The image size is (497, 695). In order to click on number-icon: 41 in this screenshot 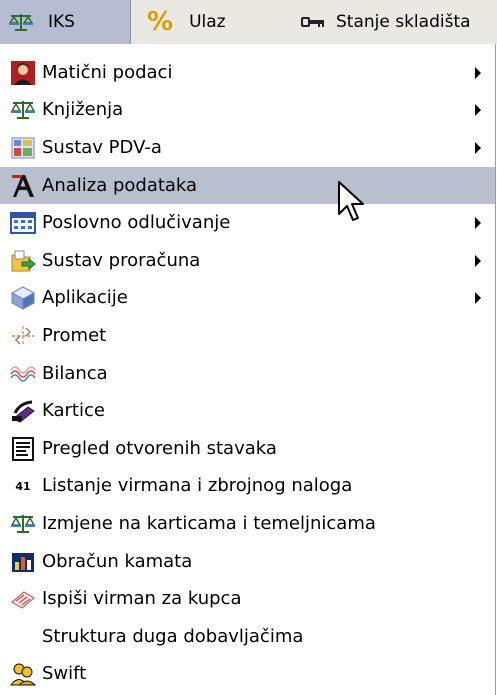, I will do `click(23, 486)`.